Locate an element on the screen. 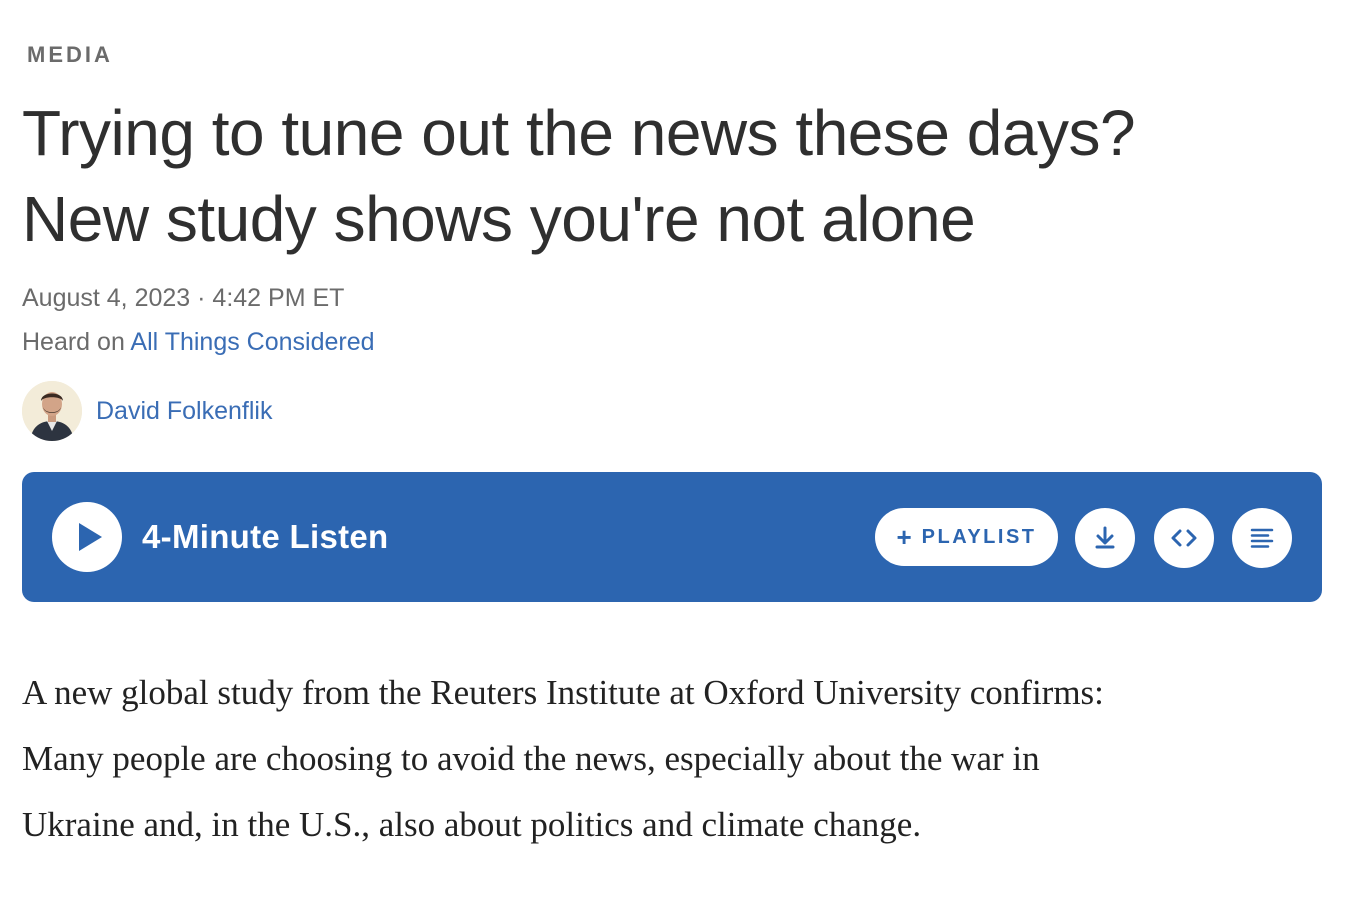 The height and width of the screenshot is (918, 1358). author-link: David Folkenflik is located at coordinates (184, 411).